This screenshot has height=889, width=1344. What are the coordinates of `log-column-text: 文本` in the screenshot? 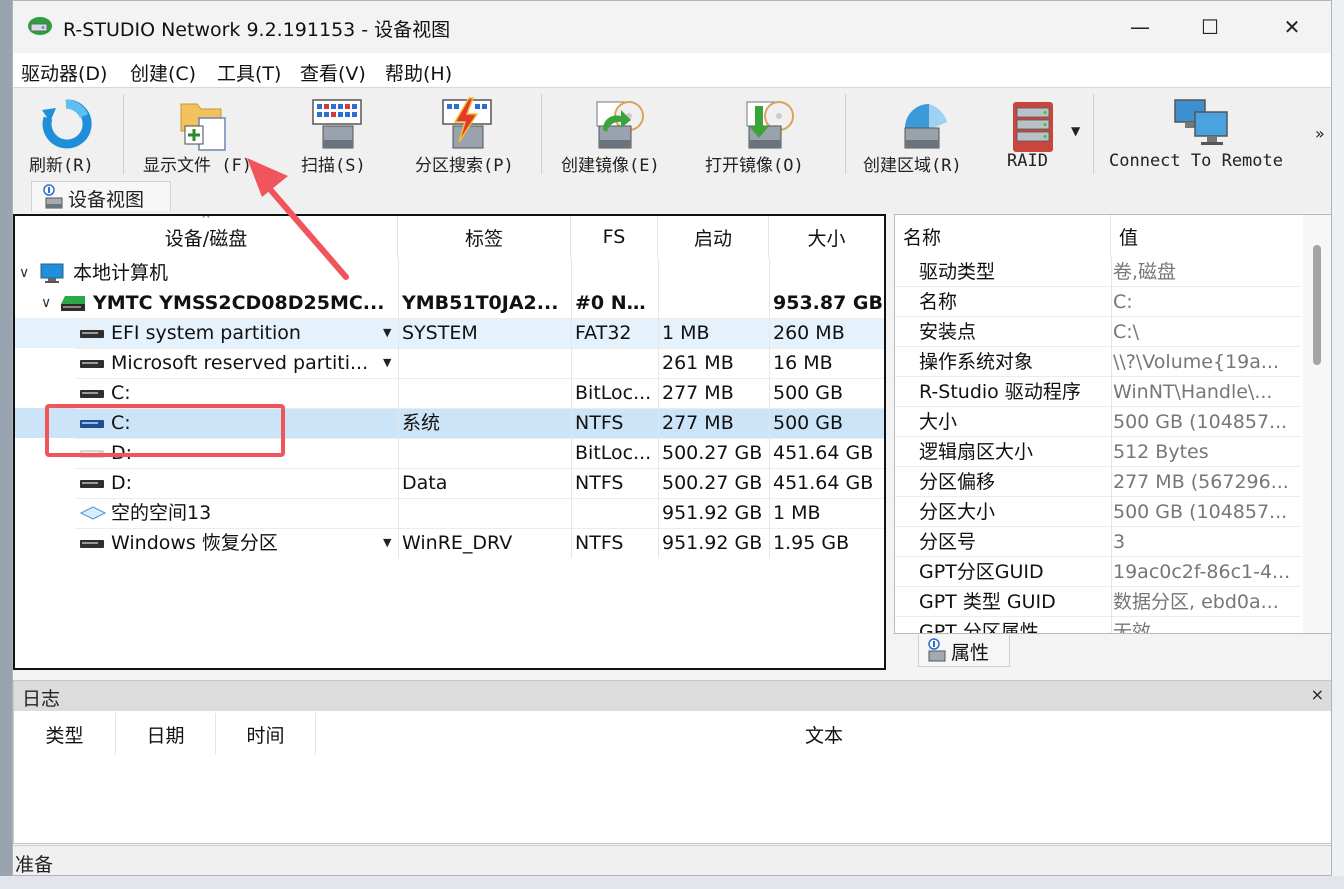 It's located at (823, 734).